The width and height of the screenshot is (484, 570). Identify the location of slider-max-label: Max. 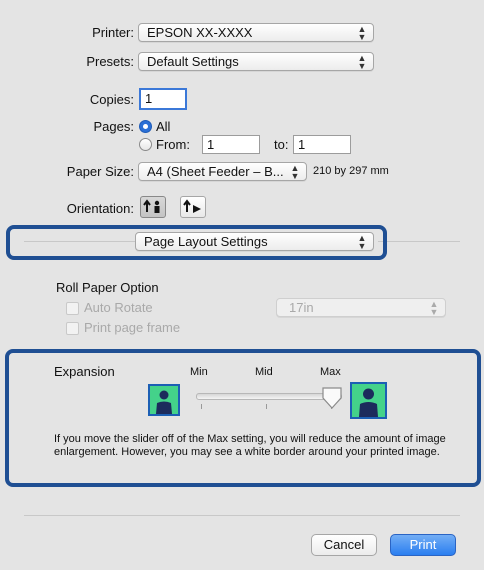
(330, 372).